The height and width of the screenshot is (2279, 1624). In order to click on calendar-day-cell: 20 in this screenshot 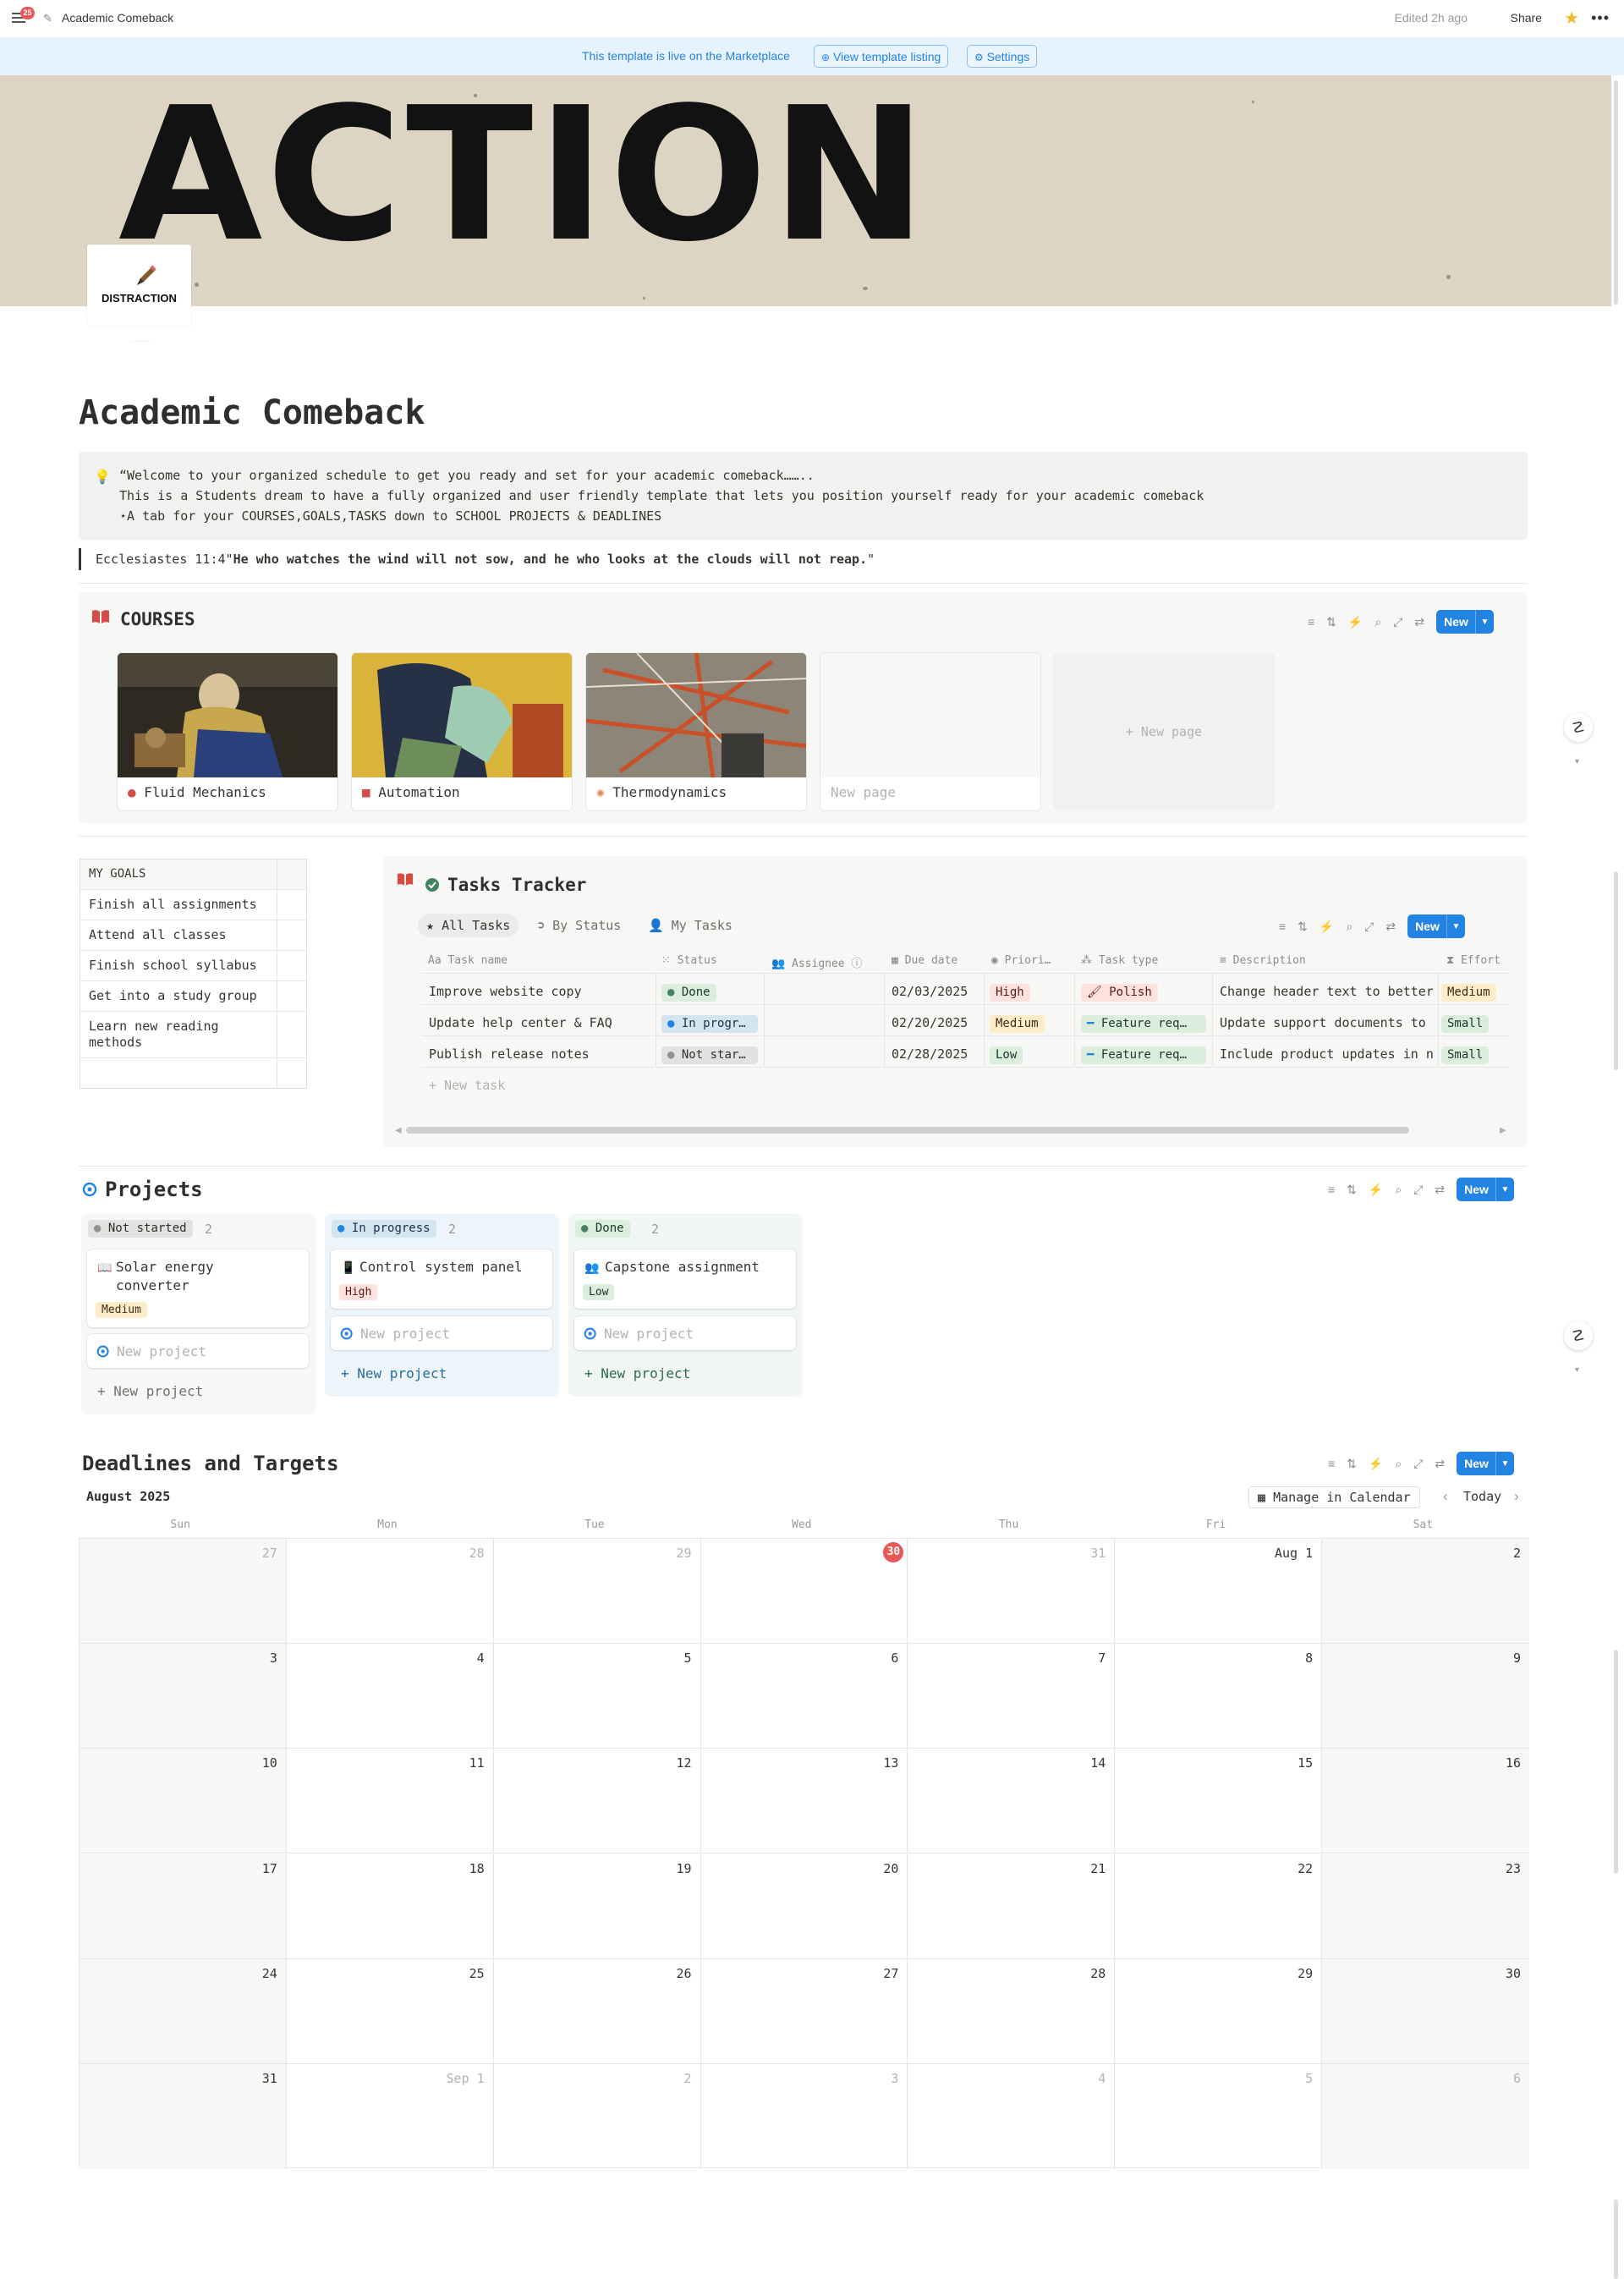, I will do `click(804, 1906)`.